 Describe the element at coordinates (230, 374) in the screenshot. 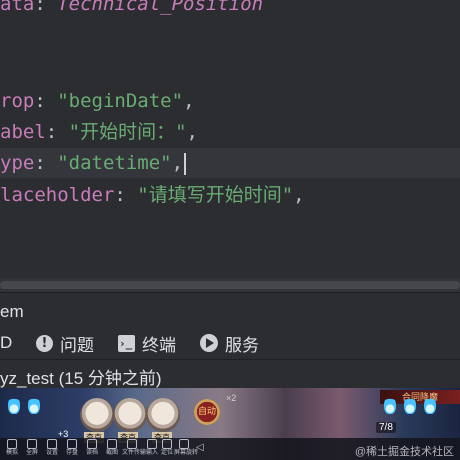

I see `vcs-status-row: yz_test (15 分钟之前)` at that location.